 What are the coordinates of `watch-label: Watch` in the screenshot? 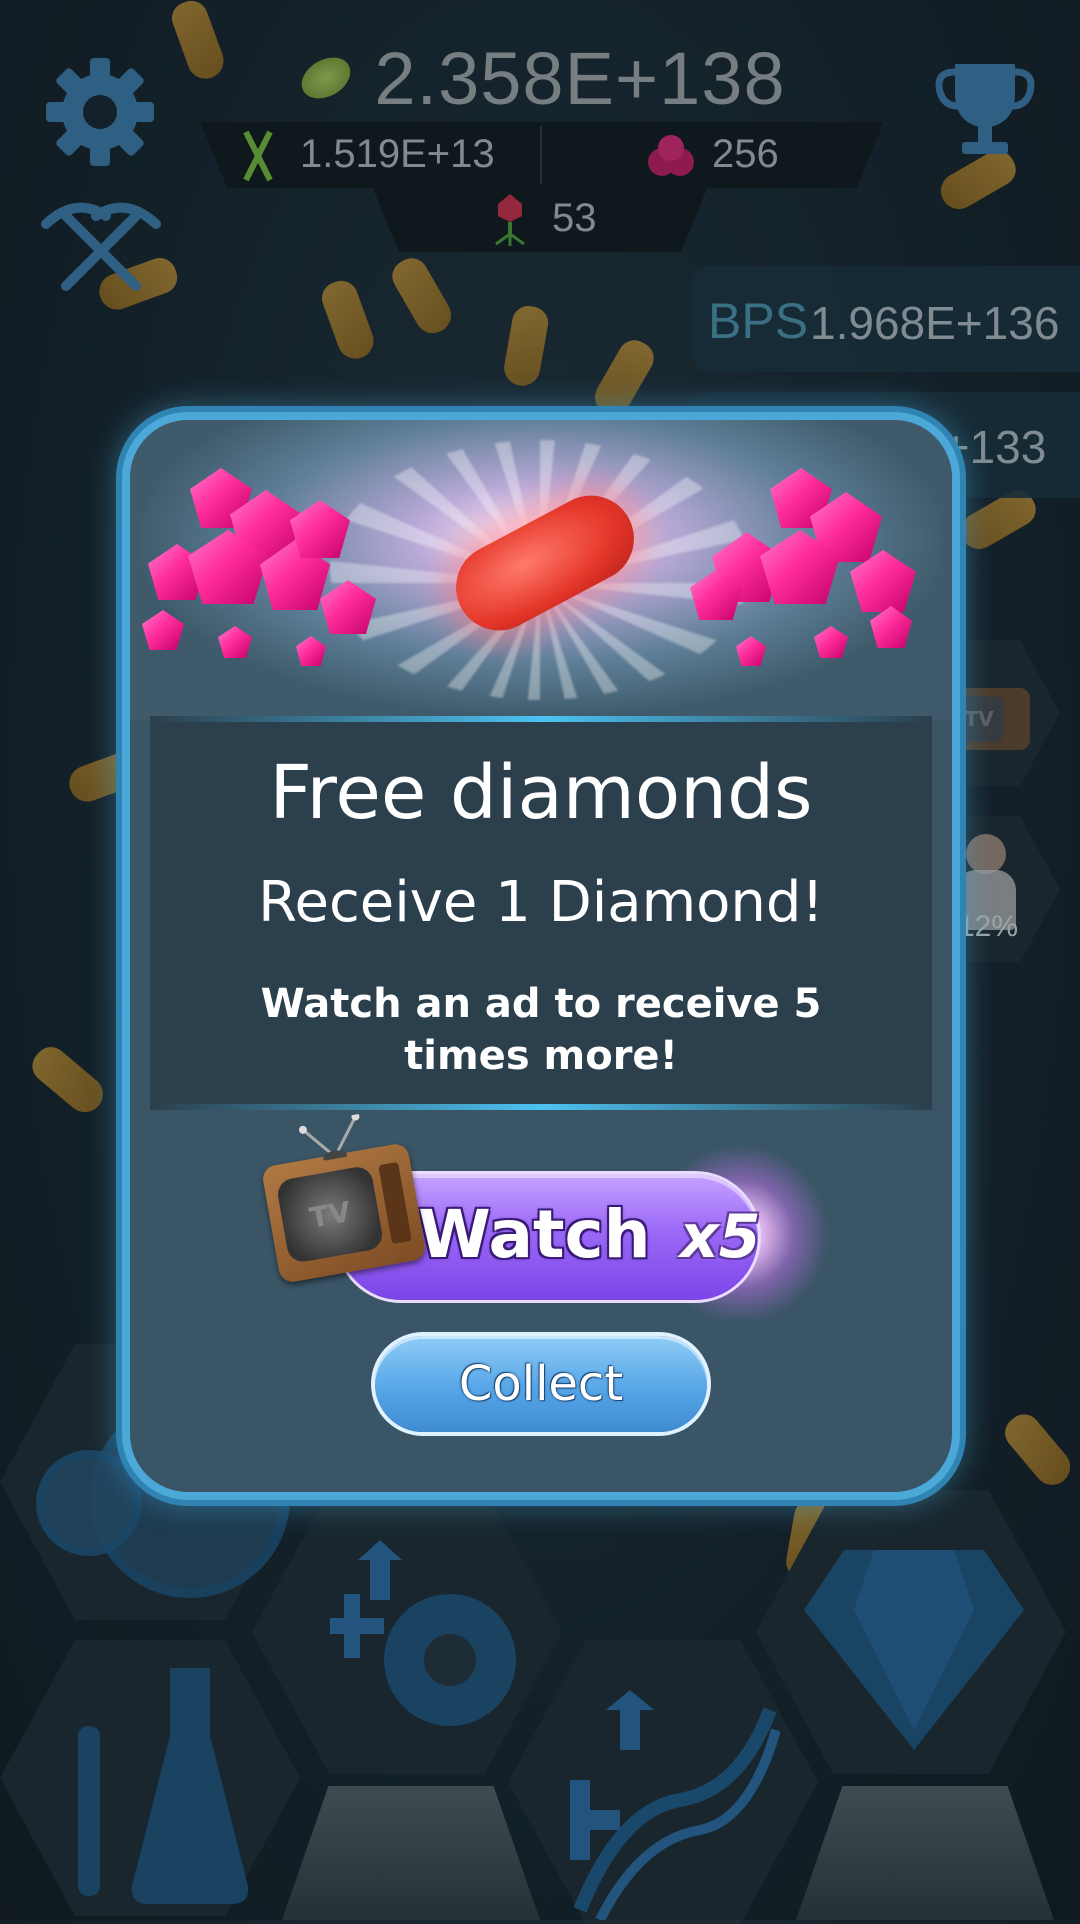 It's located at (534, 1234).